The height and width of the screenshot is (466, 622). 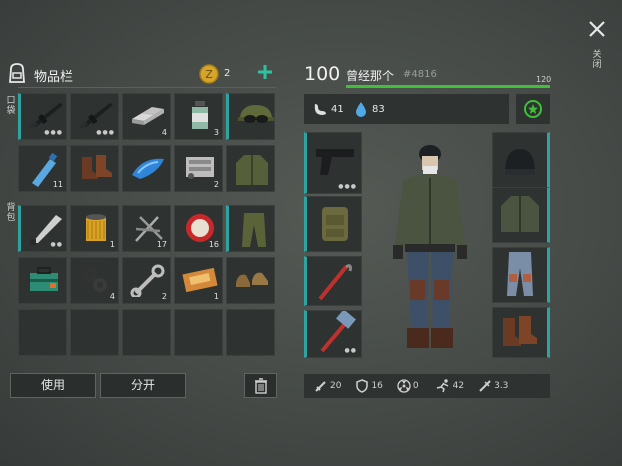 What do you see at coordinates (265, 72) in the screenshot?
I see `add-coins-button` at bounding box center [265, 72].